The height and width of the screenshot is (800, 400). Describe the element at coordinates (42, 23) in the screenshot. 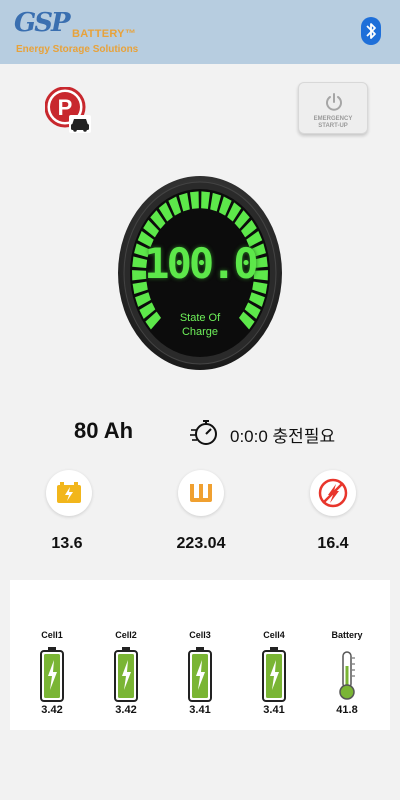

I see `logo-mark: GSP` at that location.